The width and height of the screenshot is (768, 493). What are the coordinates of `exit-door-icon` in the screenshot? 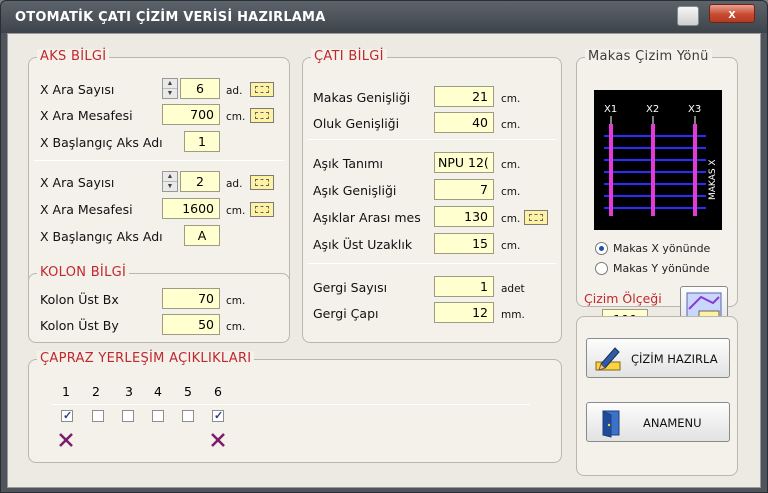 It's located at (611, 424).